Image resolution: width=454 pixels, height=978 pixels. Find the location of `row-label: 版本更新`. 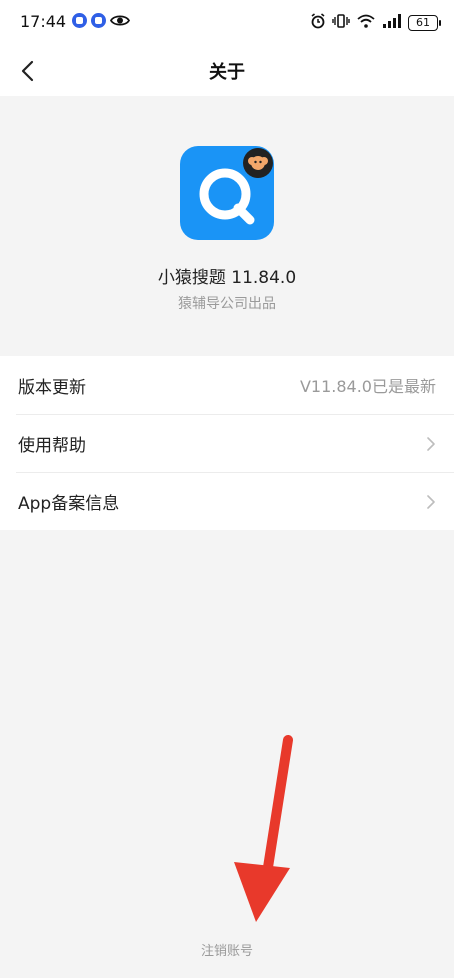

row-label: 版本更新 is located at coordinates (52, 387).